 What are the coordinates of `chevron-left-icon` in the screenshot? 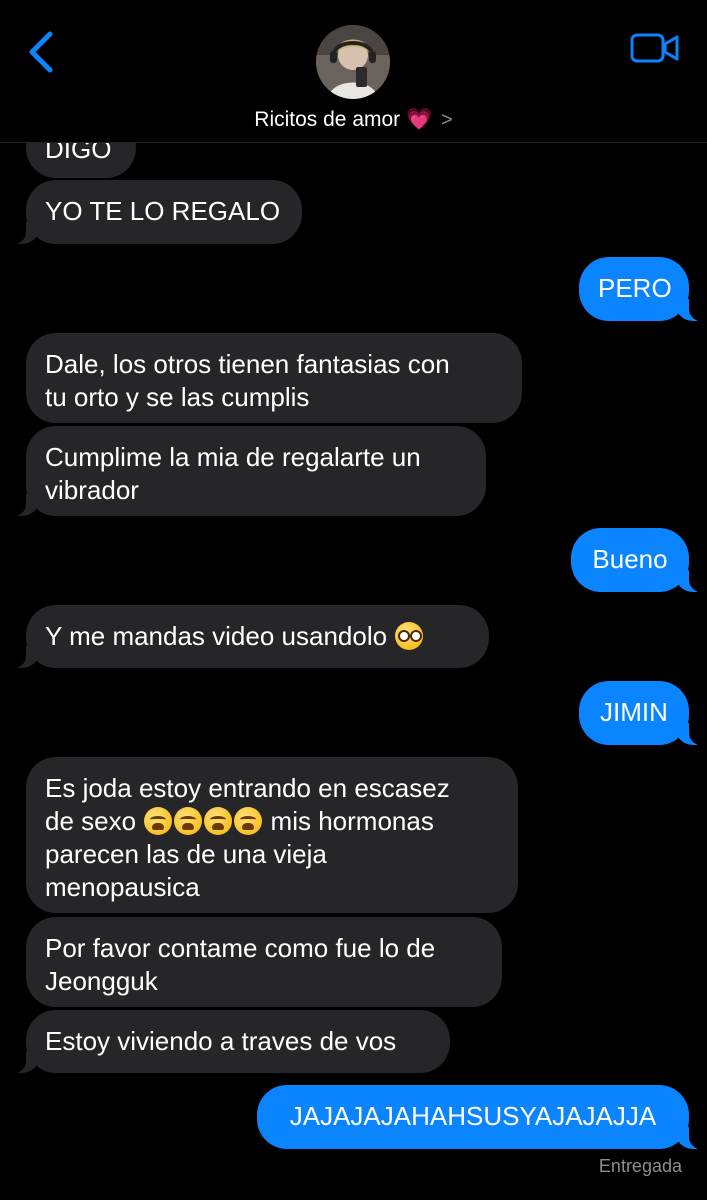 It's located at (41, 52).